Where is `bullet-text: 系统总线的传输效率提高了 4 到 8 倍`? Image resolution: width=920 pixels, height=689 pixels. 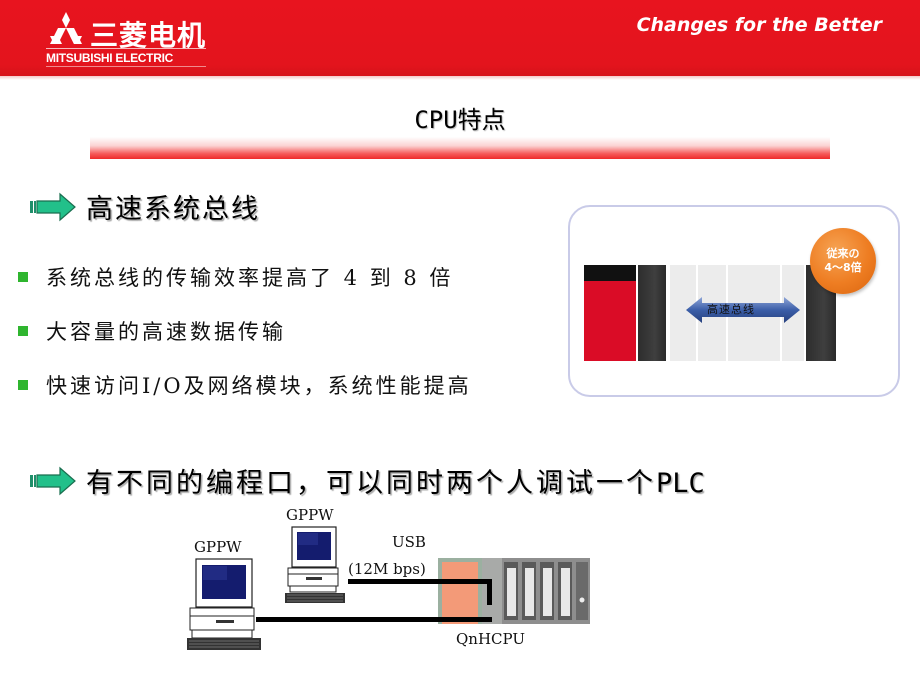 bullet-text: 系统总线的传输效率提高了 4 到 8 倍 is located at coordinates (250, 278).